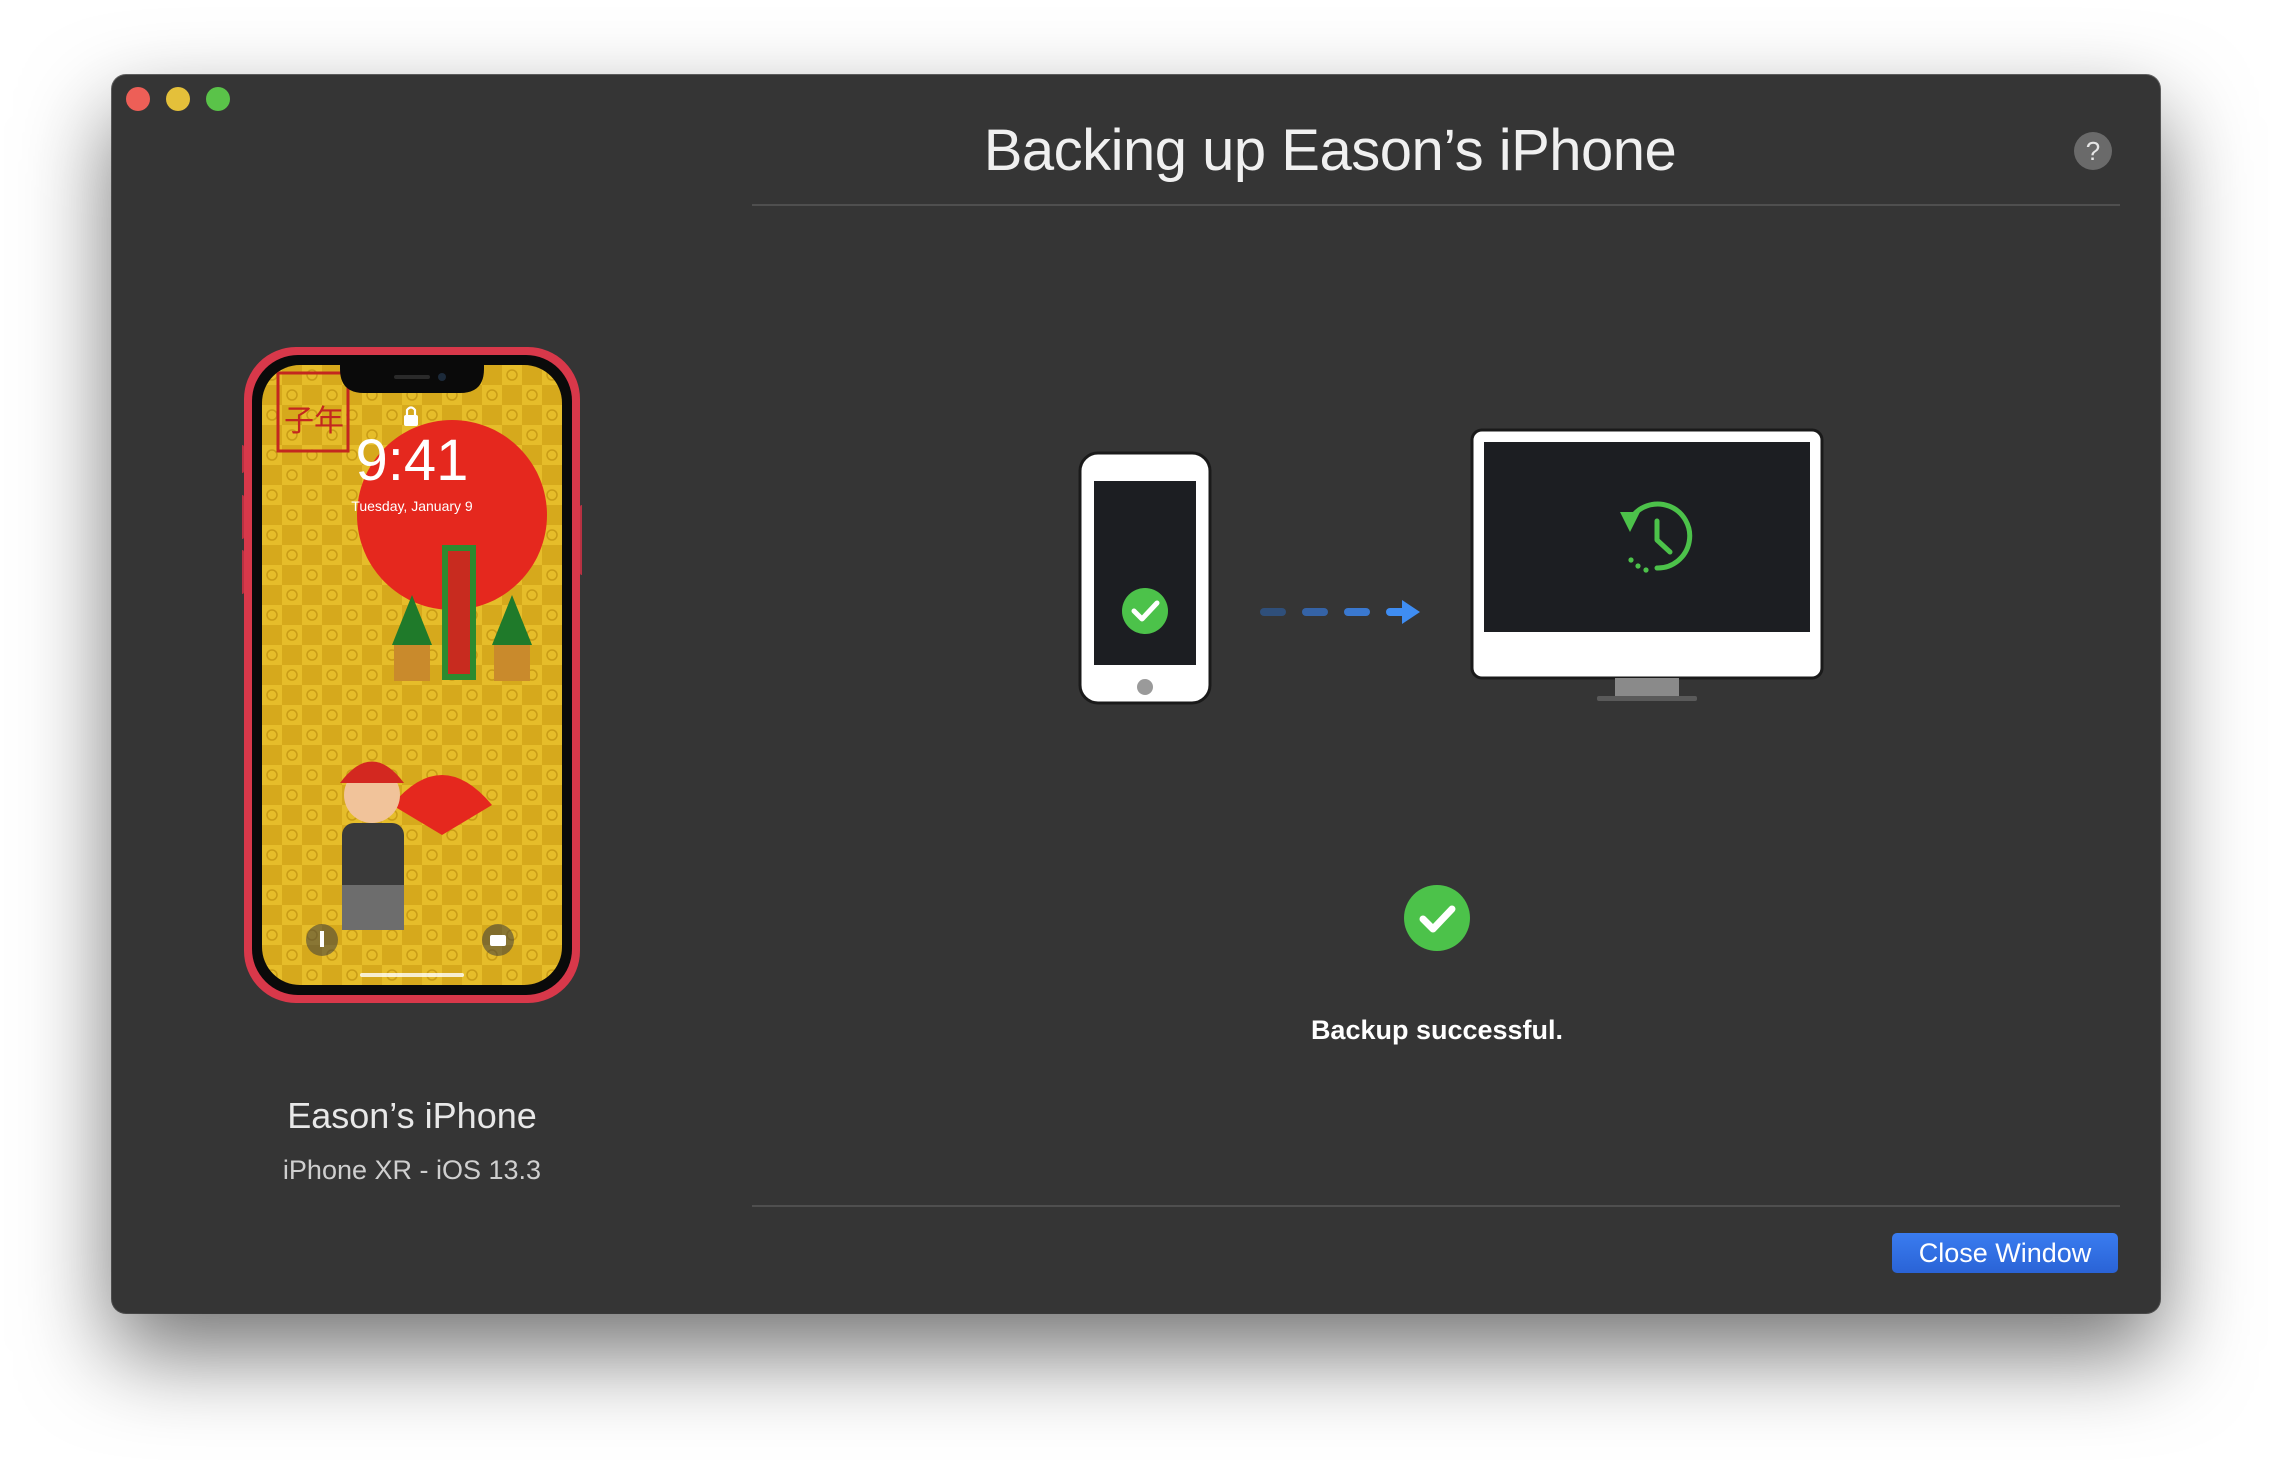 The height and width of the screenshot is (1460, 2272). What do you see at coordinates (412, 1115) in the screenshot?
I see `device-name: Eason’s iPhone` at bounding box center [412, 1115].